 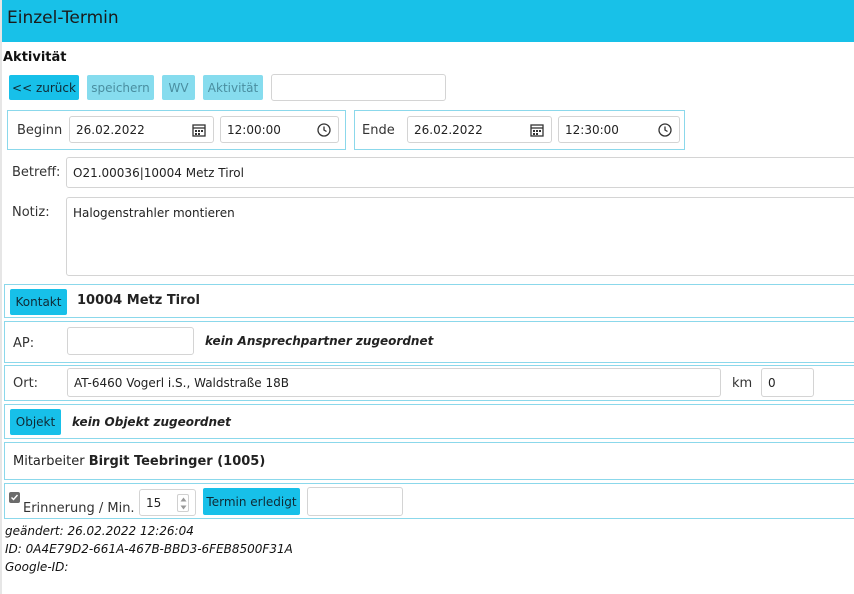 I want to click on end-time-value: 12:30:00, so click(x=592, y=129).